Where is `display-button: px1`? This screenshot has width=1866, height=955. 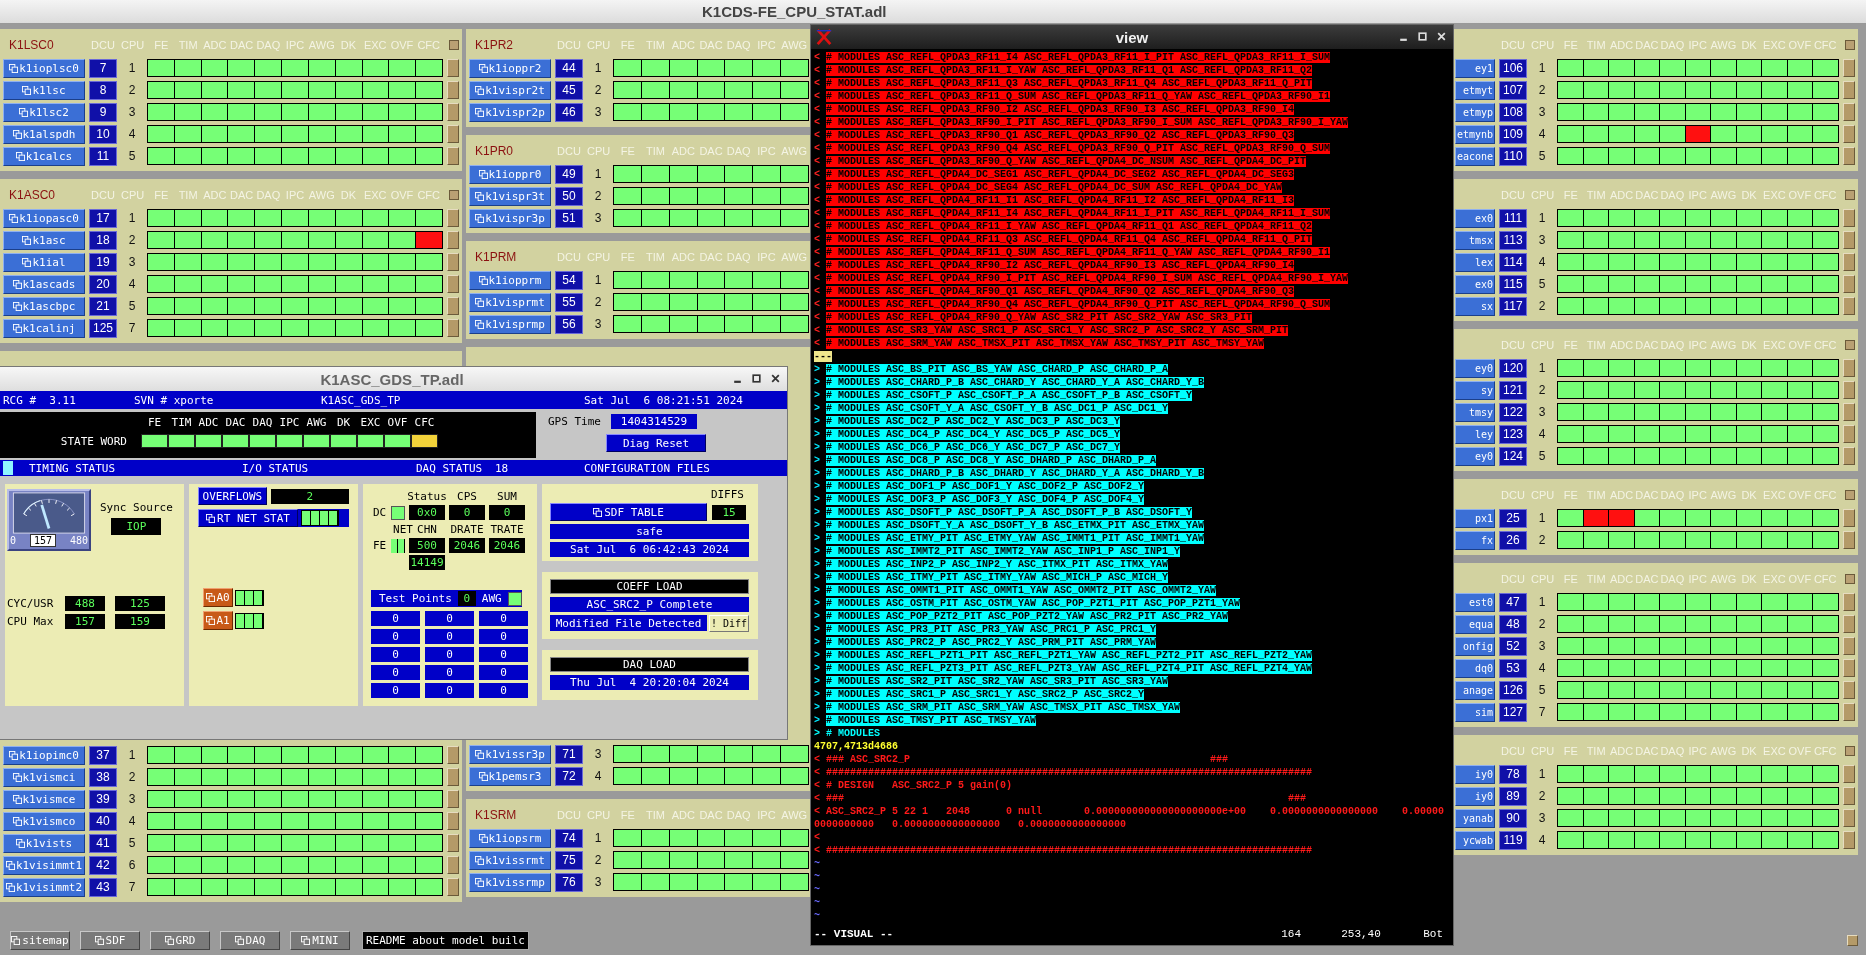 display-button: px1 is located at coordinates (1475, 518).